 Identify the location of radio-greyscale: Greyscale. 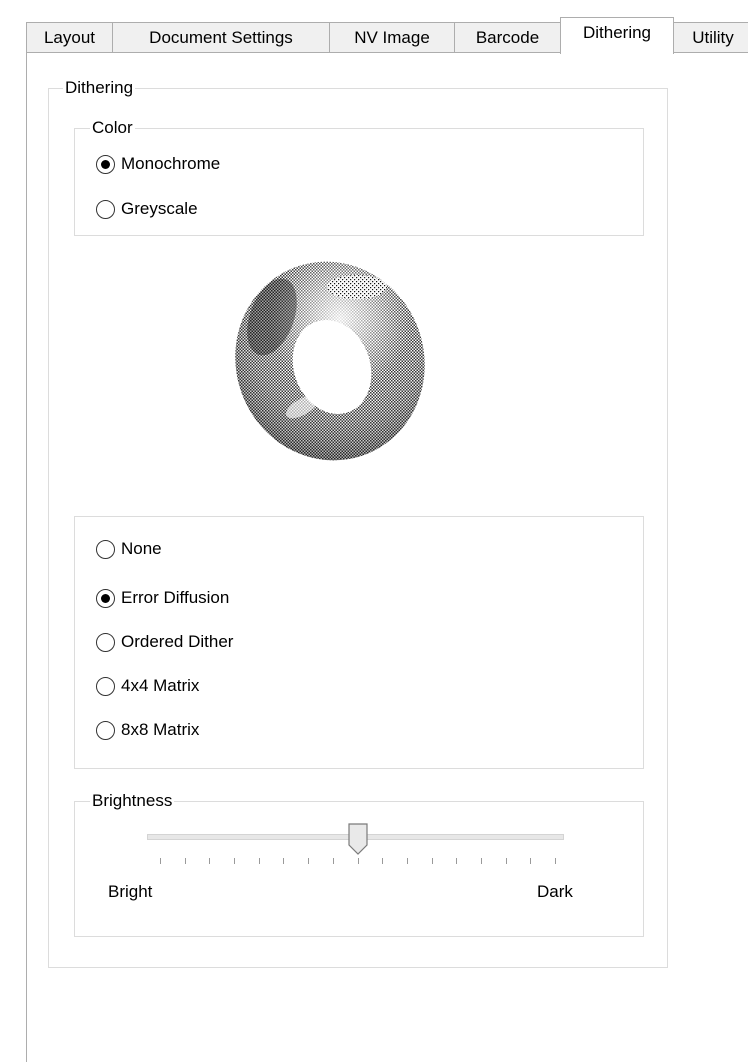
(147, 209).